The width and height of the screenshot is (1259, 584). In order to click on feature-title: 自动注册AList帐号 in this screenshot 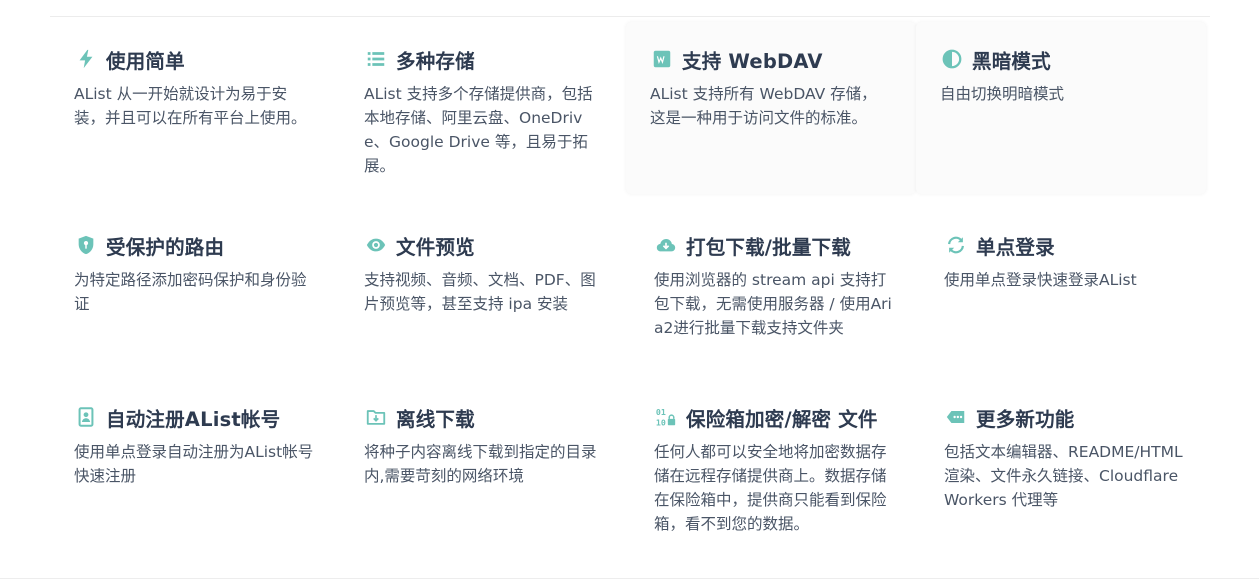, I will do `click(193, 419)`.